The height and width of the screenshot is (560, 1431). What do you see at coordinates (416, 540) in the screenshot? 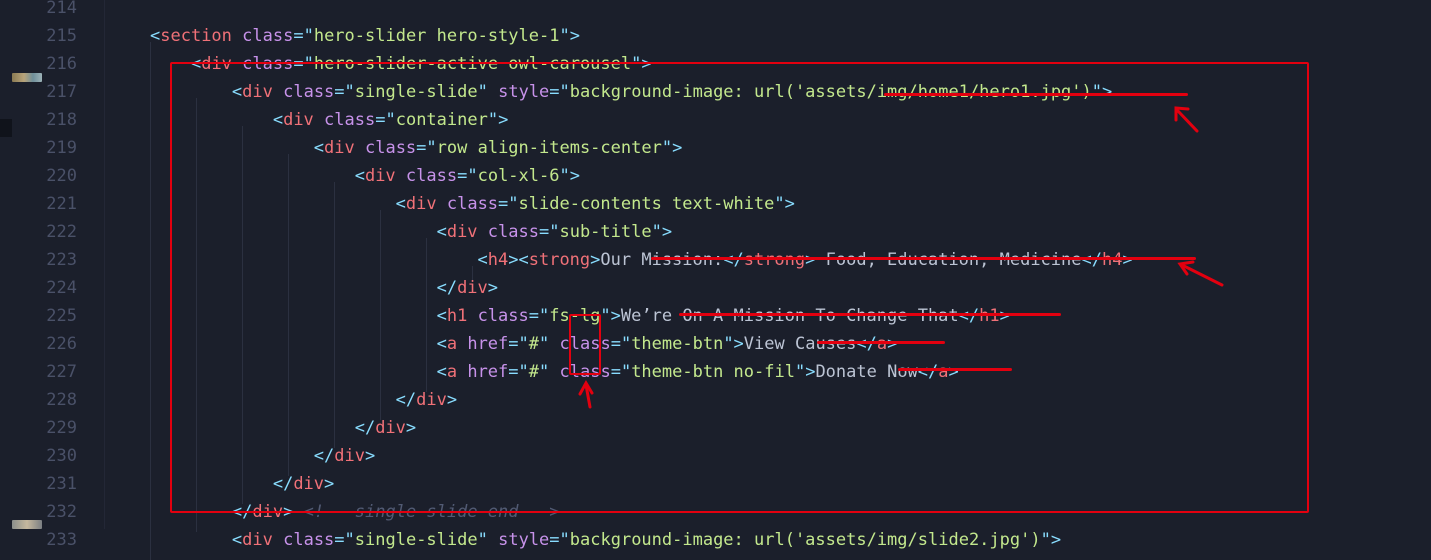
I see `code-token: single-slide` at bounding box center [416, 540].